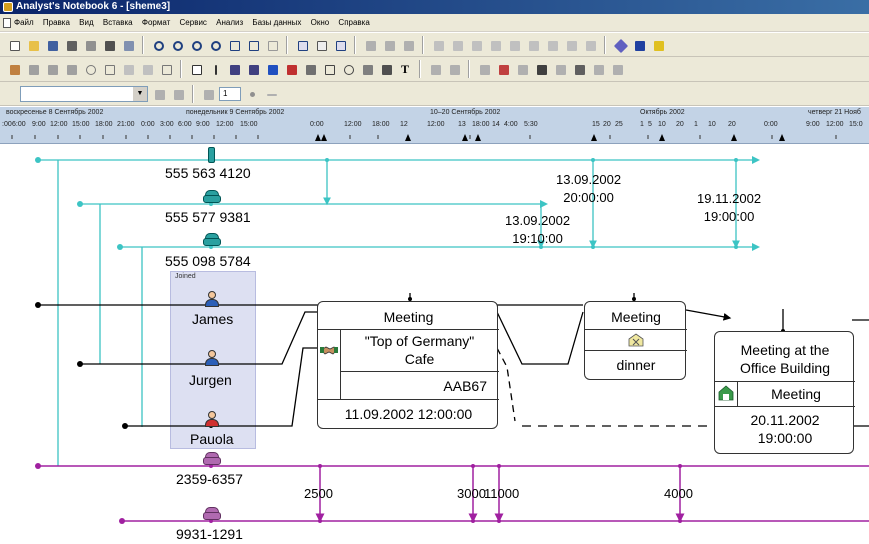 The width and height of the screenshot is (869, 544). What do you see at coordinates (14, 45) in the screenshot?
I see `new-file-icon` at bounding box center [14, 45].